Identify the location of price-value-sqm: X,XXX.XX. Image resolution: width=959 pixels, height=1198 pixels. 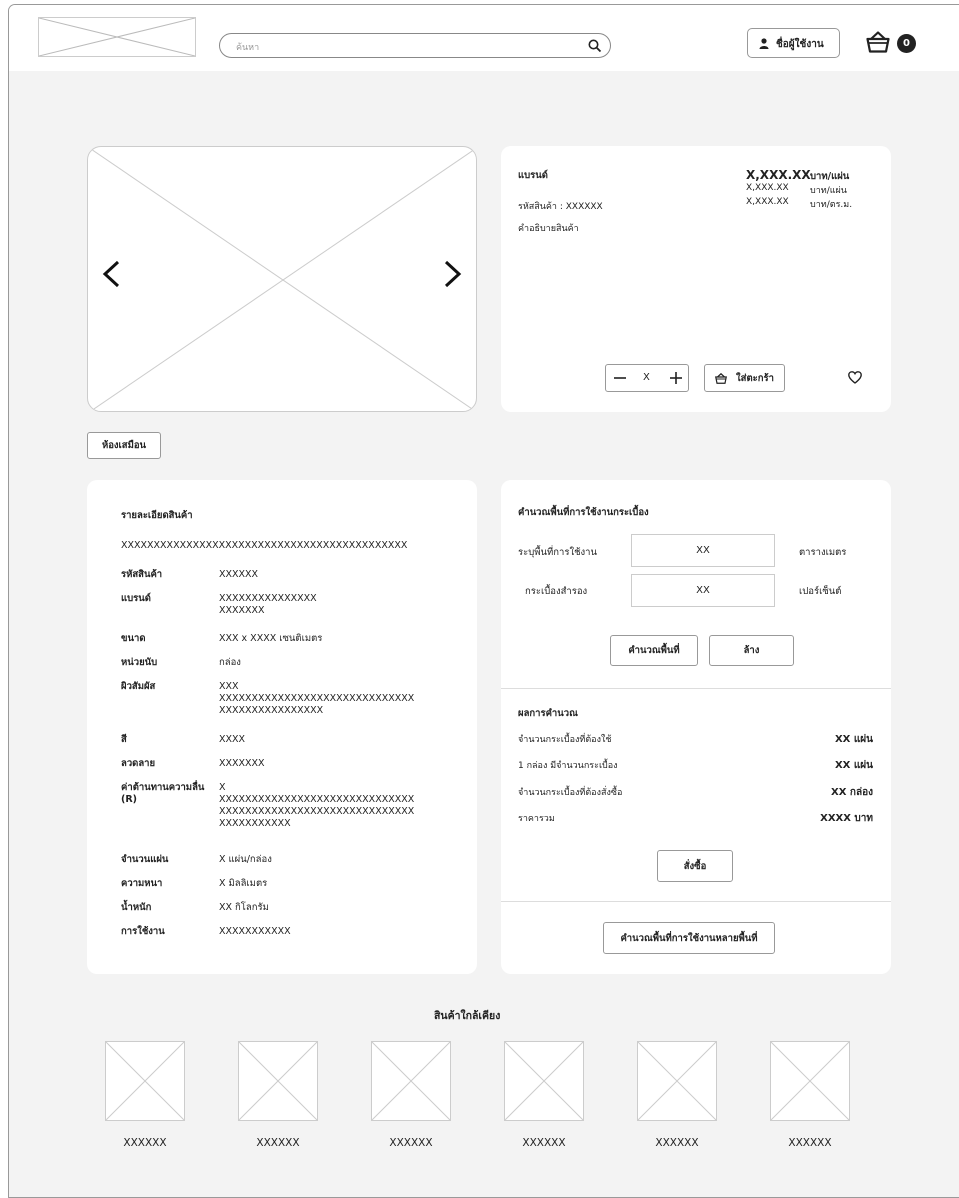
(767, 202).